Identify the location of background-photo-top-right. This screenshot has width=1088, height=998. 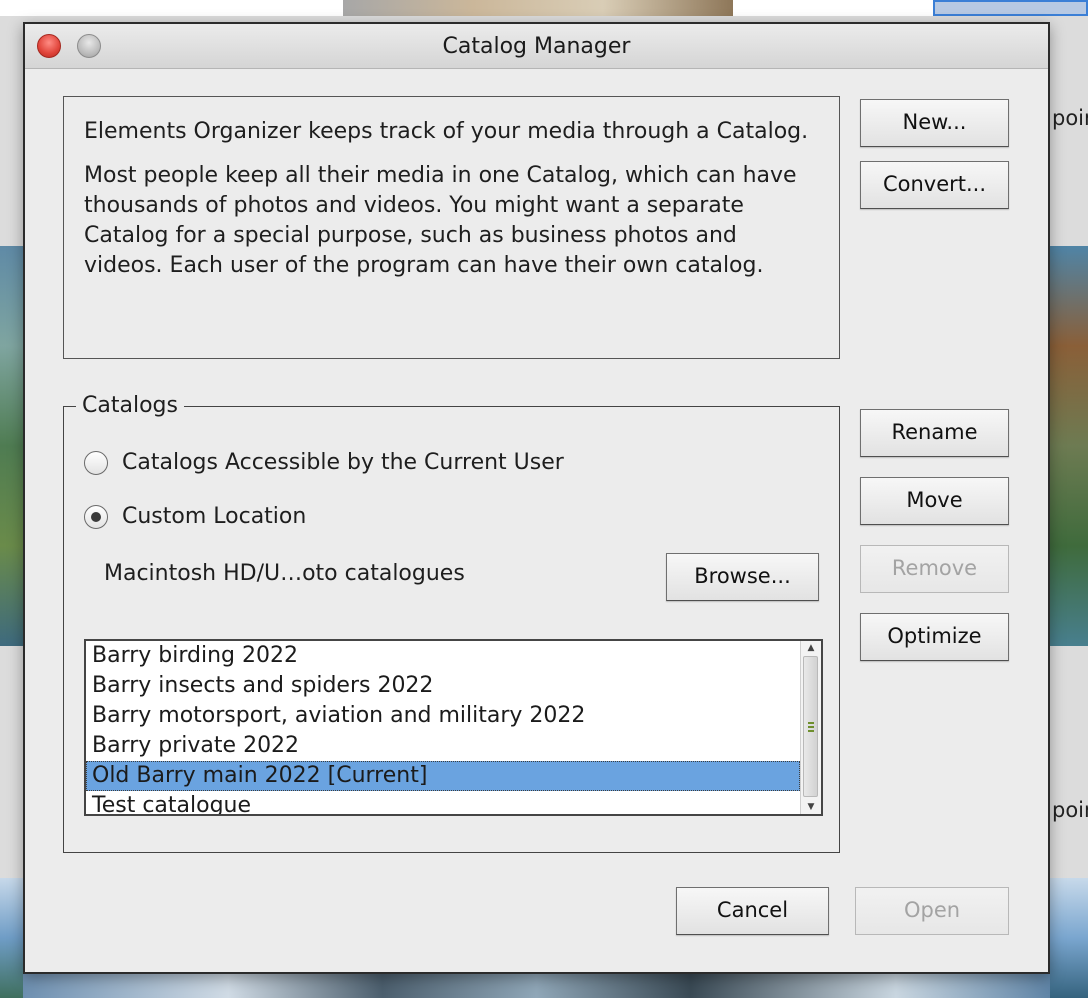
(1010, 8).